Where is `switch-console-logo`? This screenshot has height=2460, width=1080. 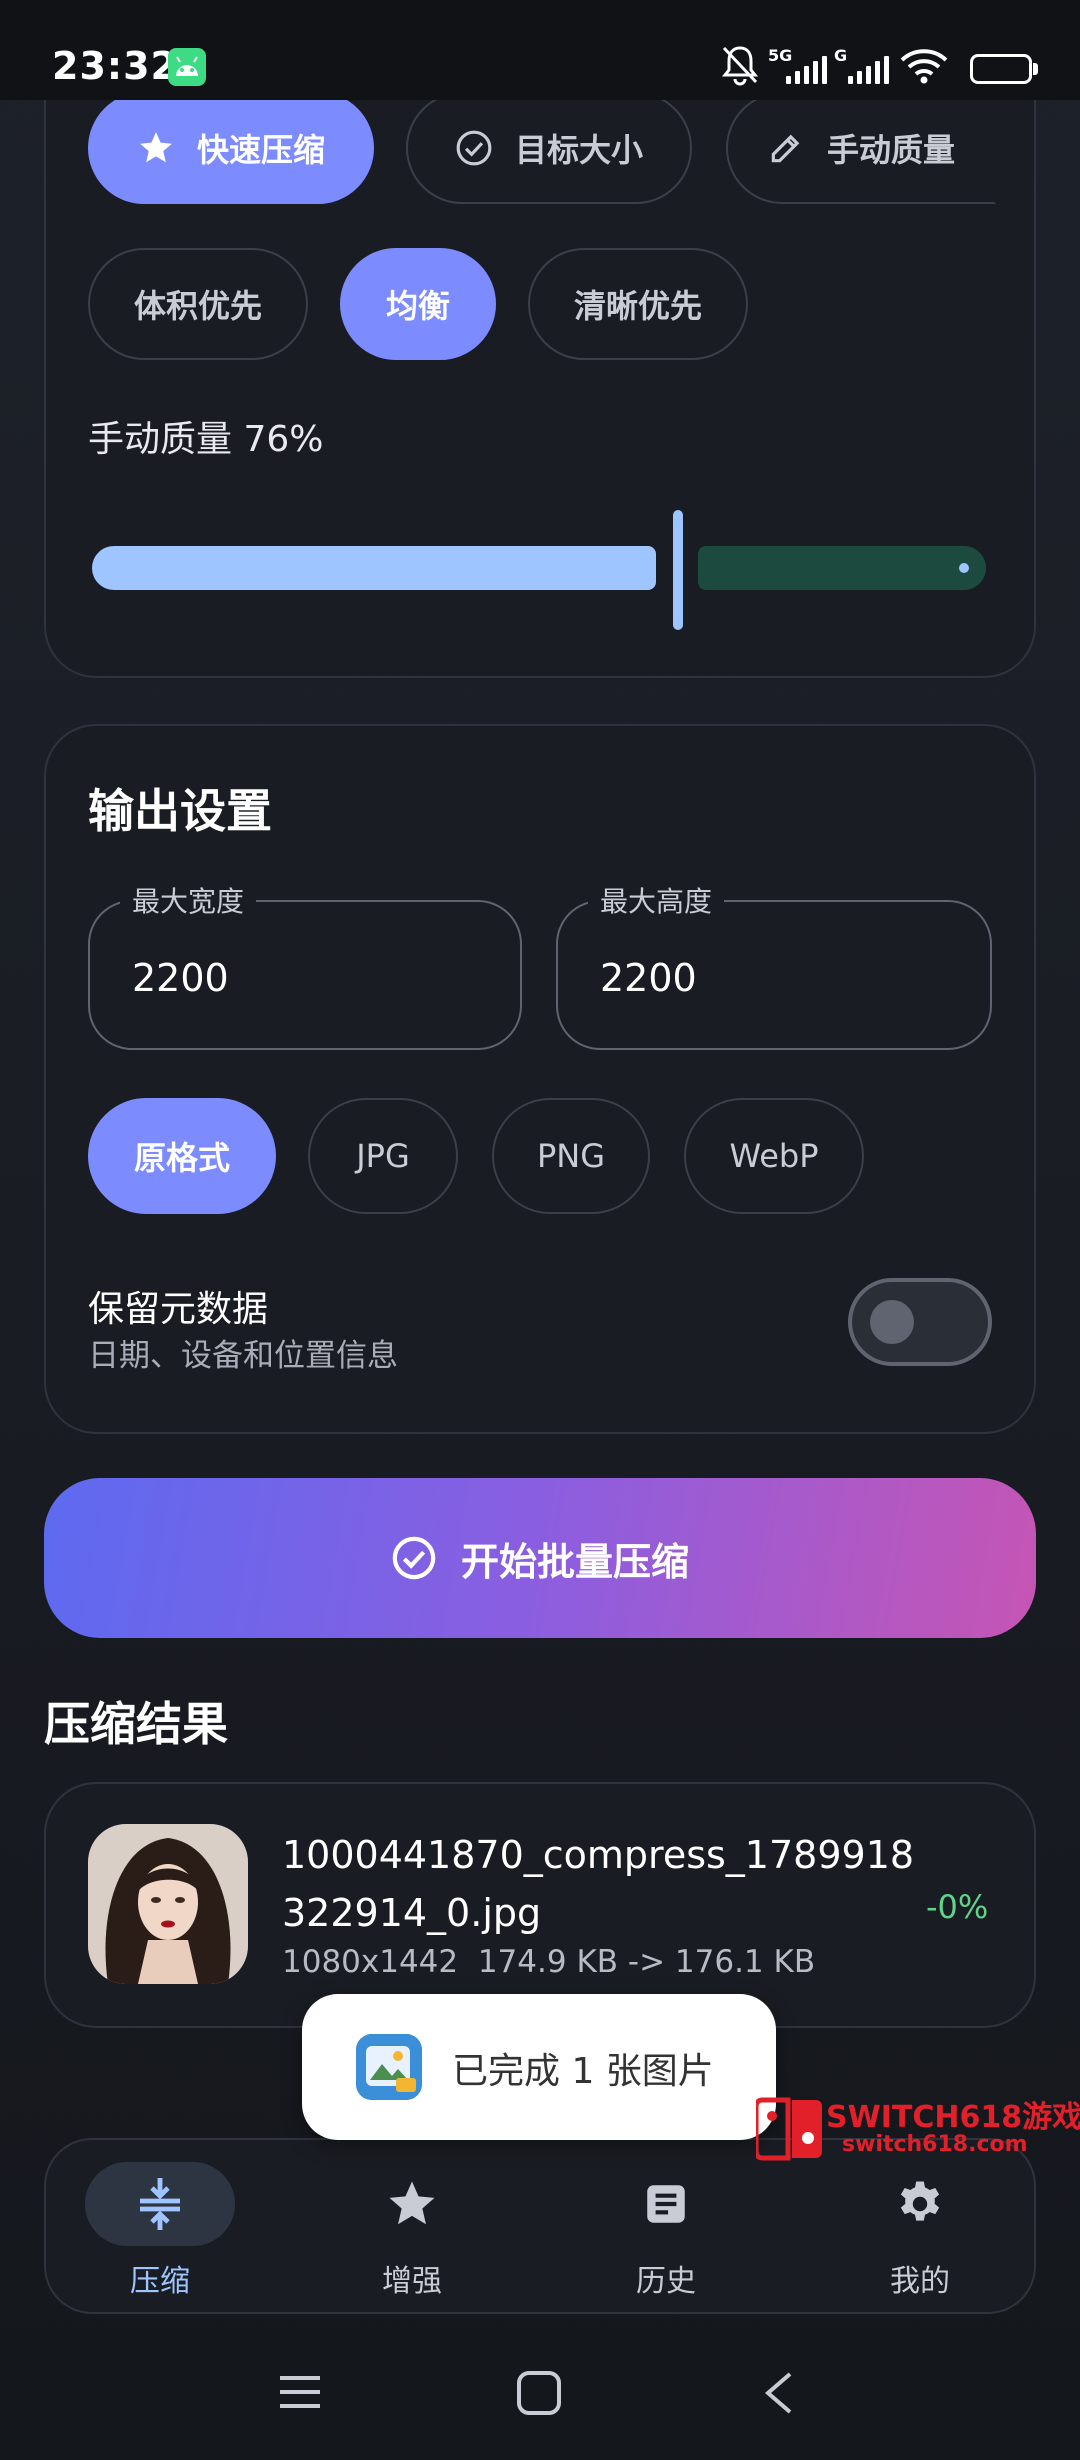 switch-console-logo is located at coordinates (789, 2129).